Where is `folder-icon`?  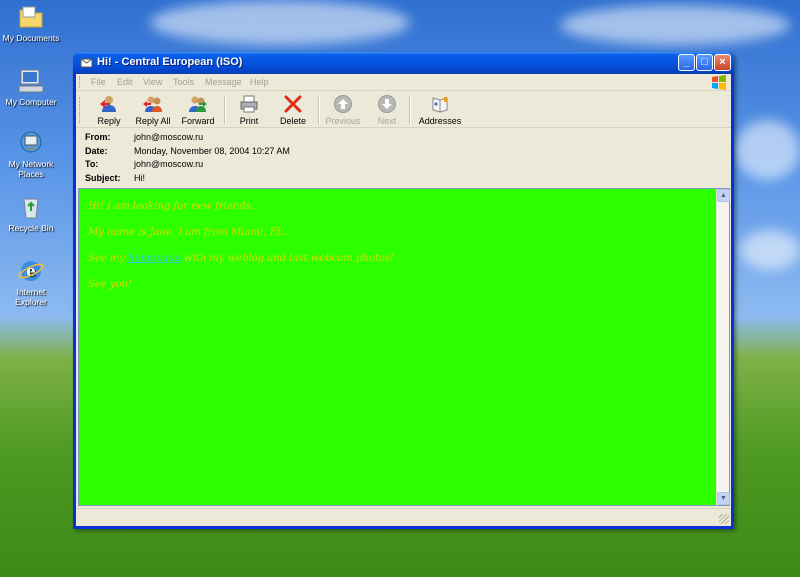 folder-icon is located at coordinates (31, 17).